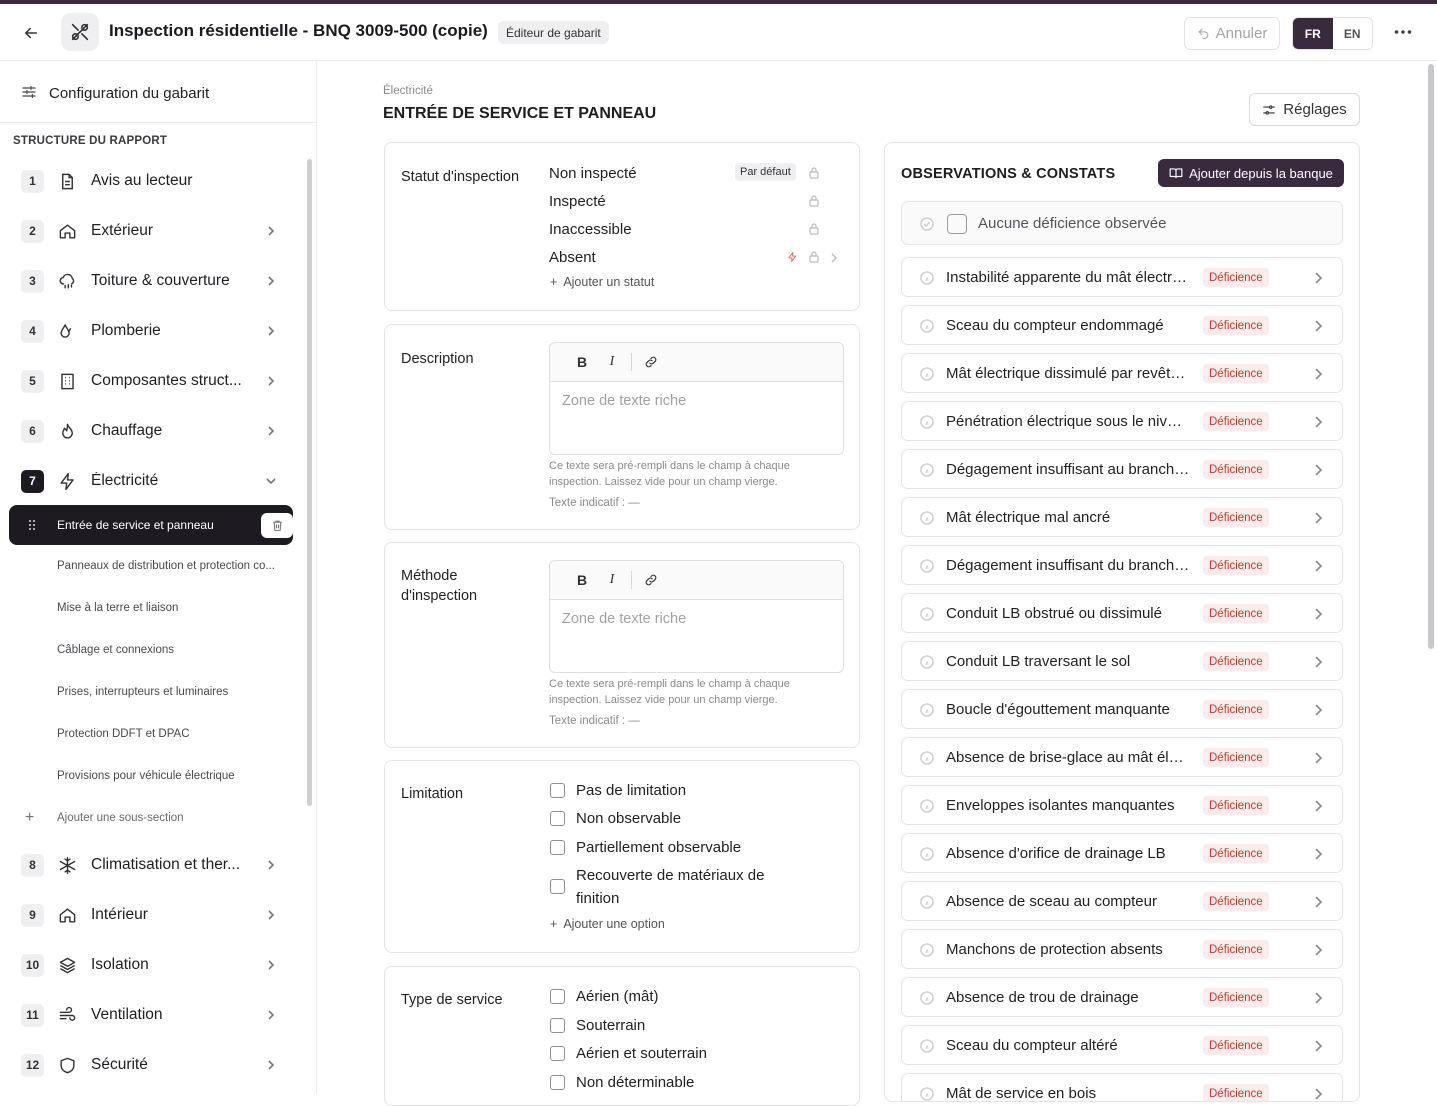  I want to click on template-config-button: Configuration du gabarit, so click(158, 92).